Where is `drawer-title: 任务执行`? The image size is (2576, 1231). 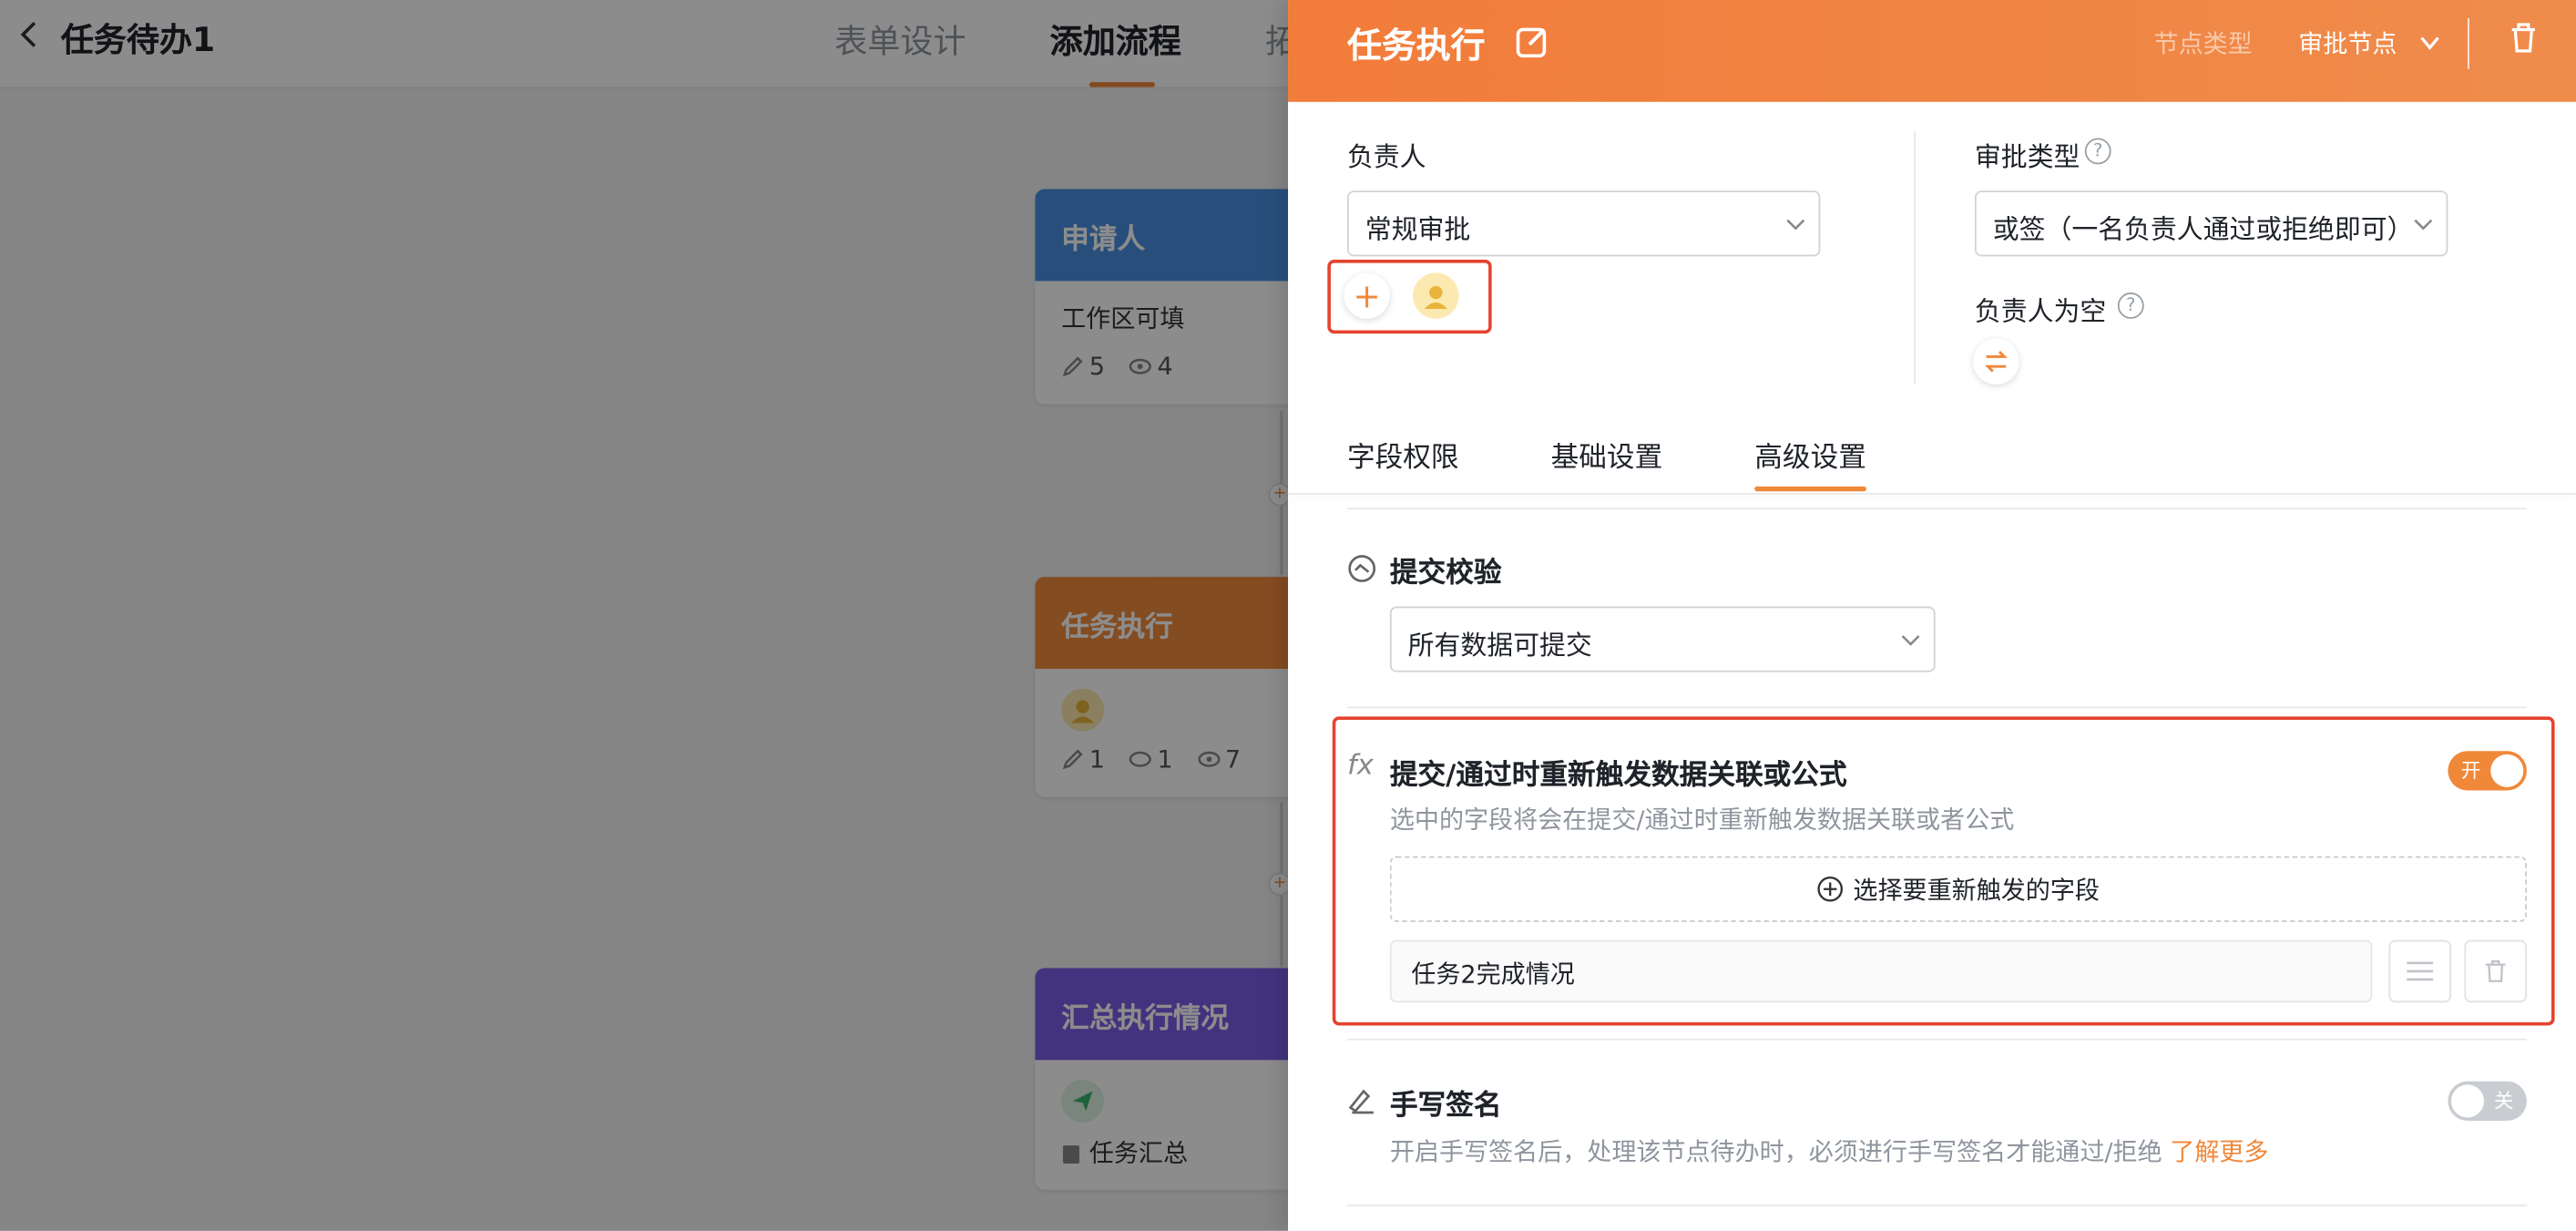
drawer-title: 任务执行 is located at coordinates (1416, 47).